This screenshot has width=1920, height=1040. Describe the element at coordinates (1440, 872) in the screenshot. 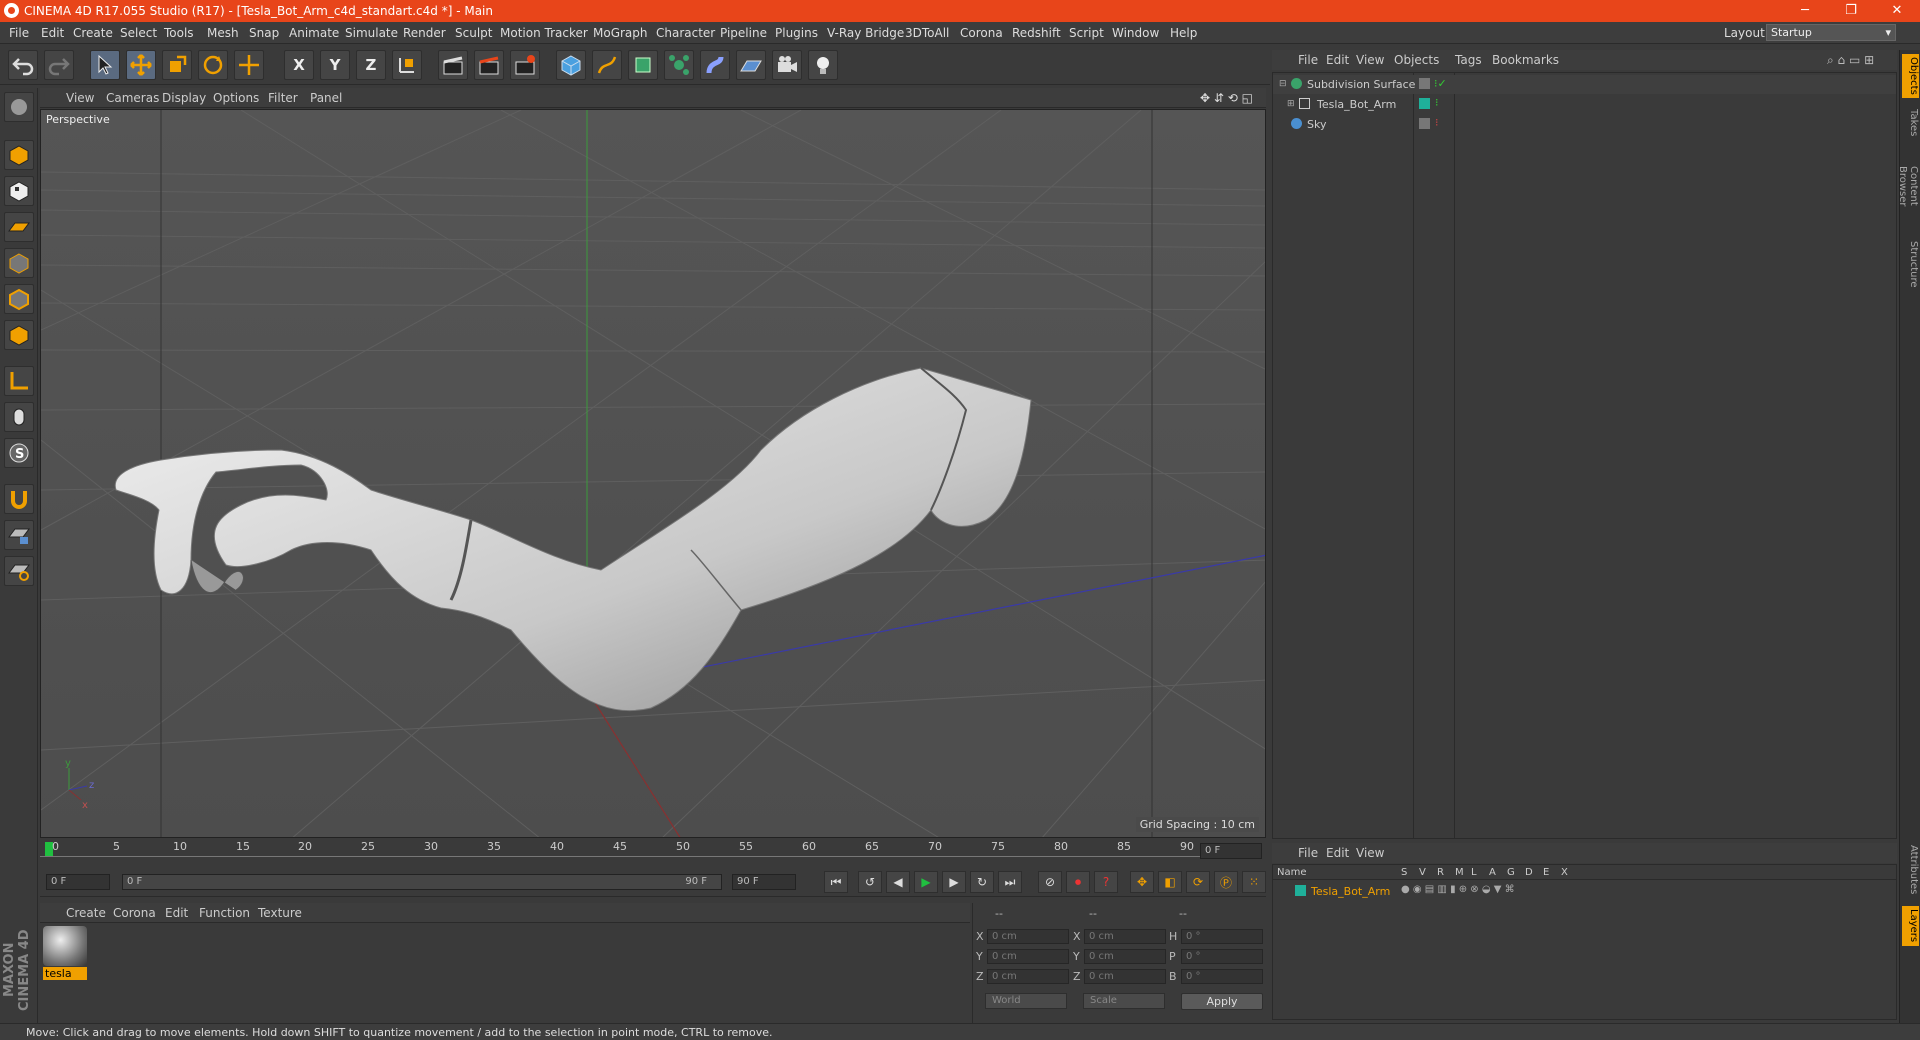

I see `layer-col-render: R` at that location.